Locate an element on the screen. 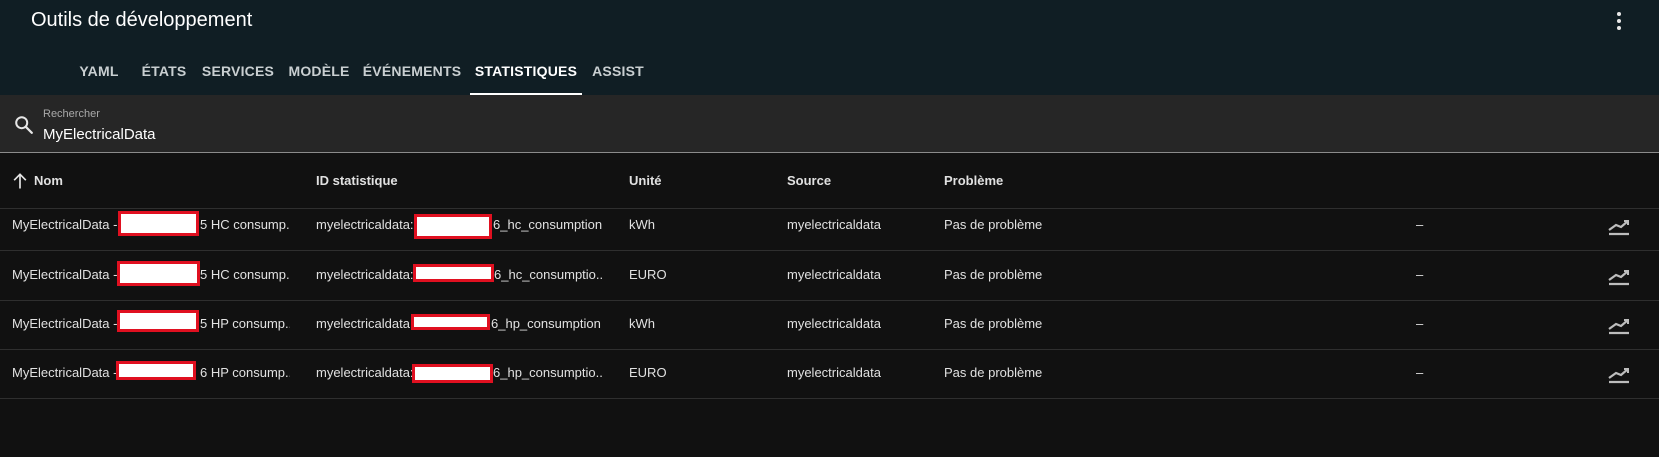 The width and height of the screenshot is (1659, 457). page-title: Outils de développement is located at coordinates (142, 20).